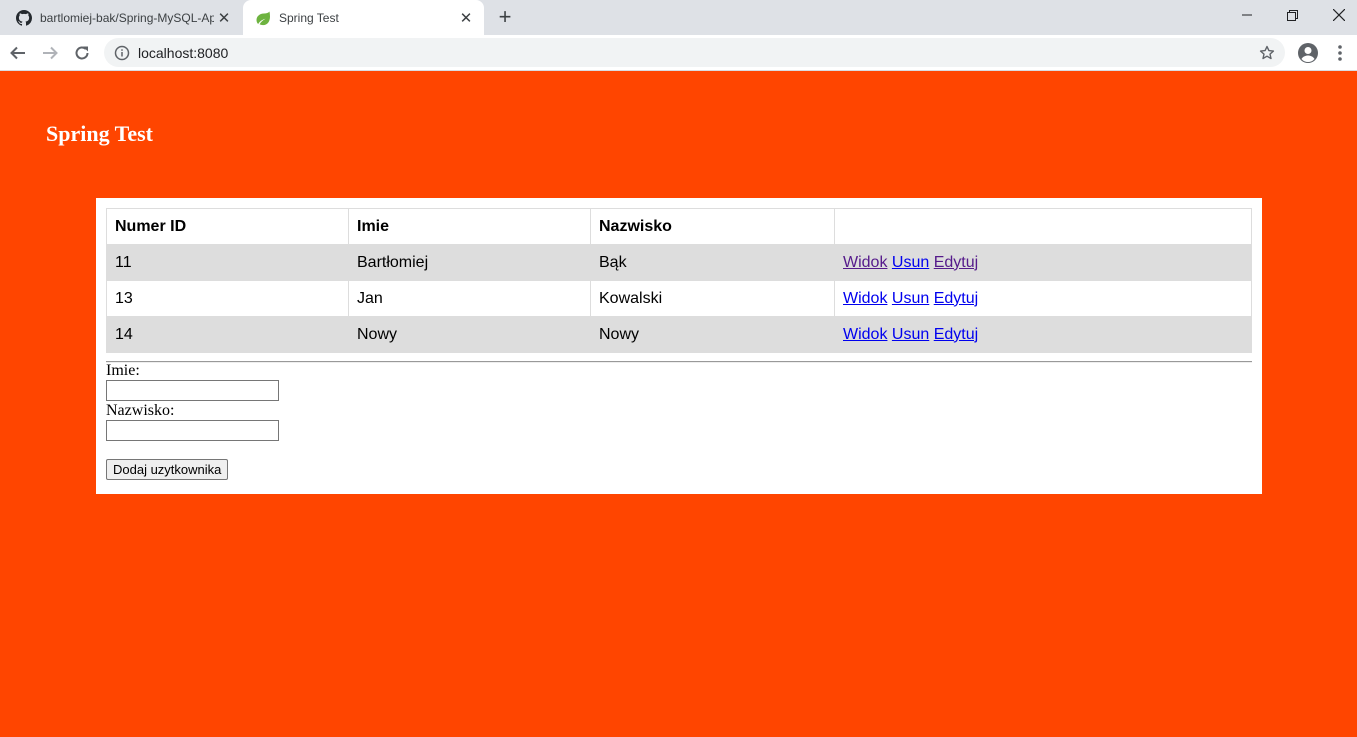  Describe the element at coordinates (363, 17) in the screenshot. I see `tab-spring-test: Spring Test ✕` at that location.